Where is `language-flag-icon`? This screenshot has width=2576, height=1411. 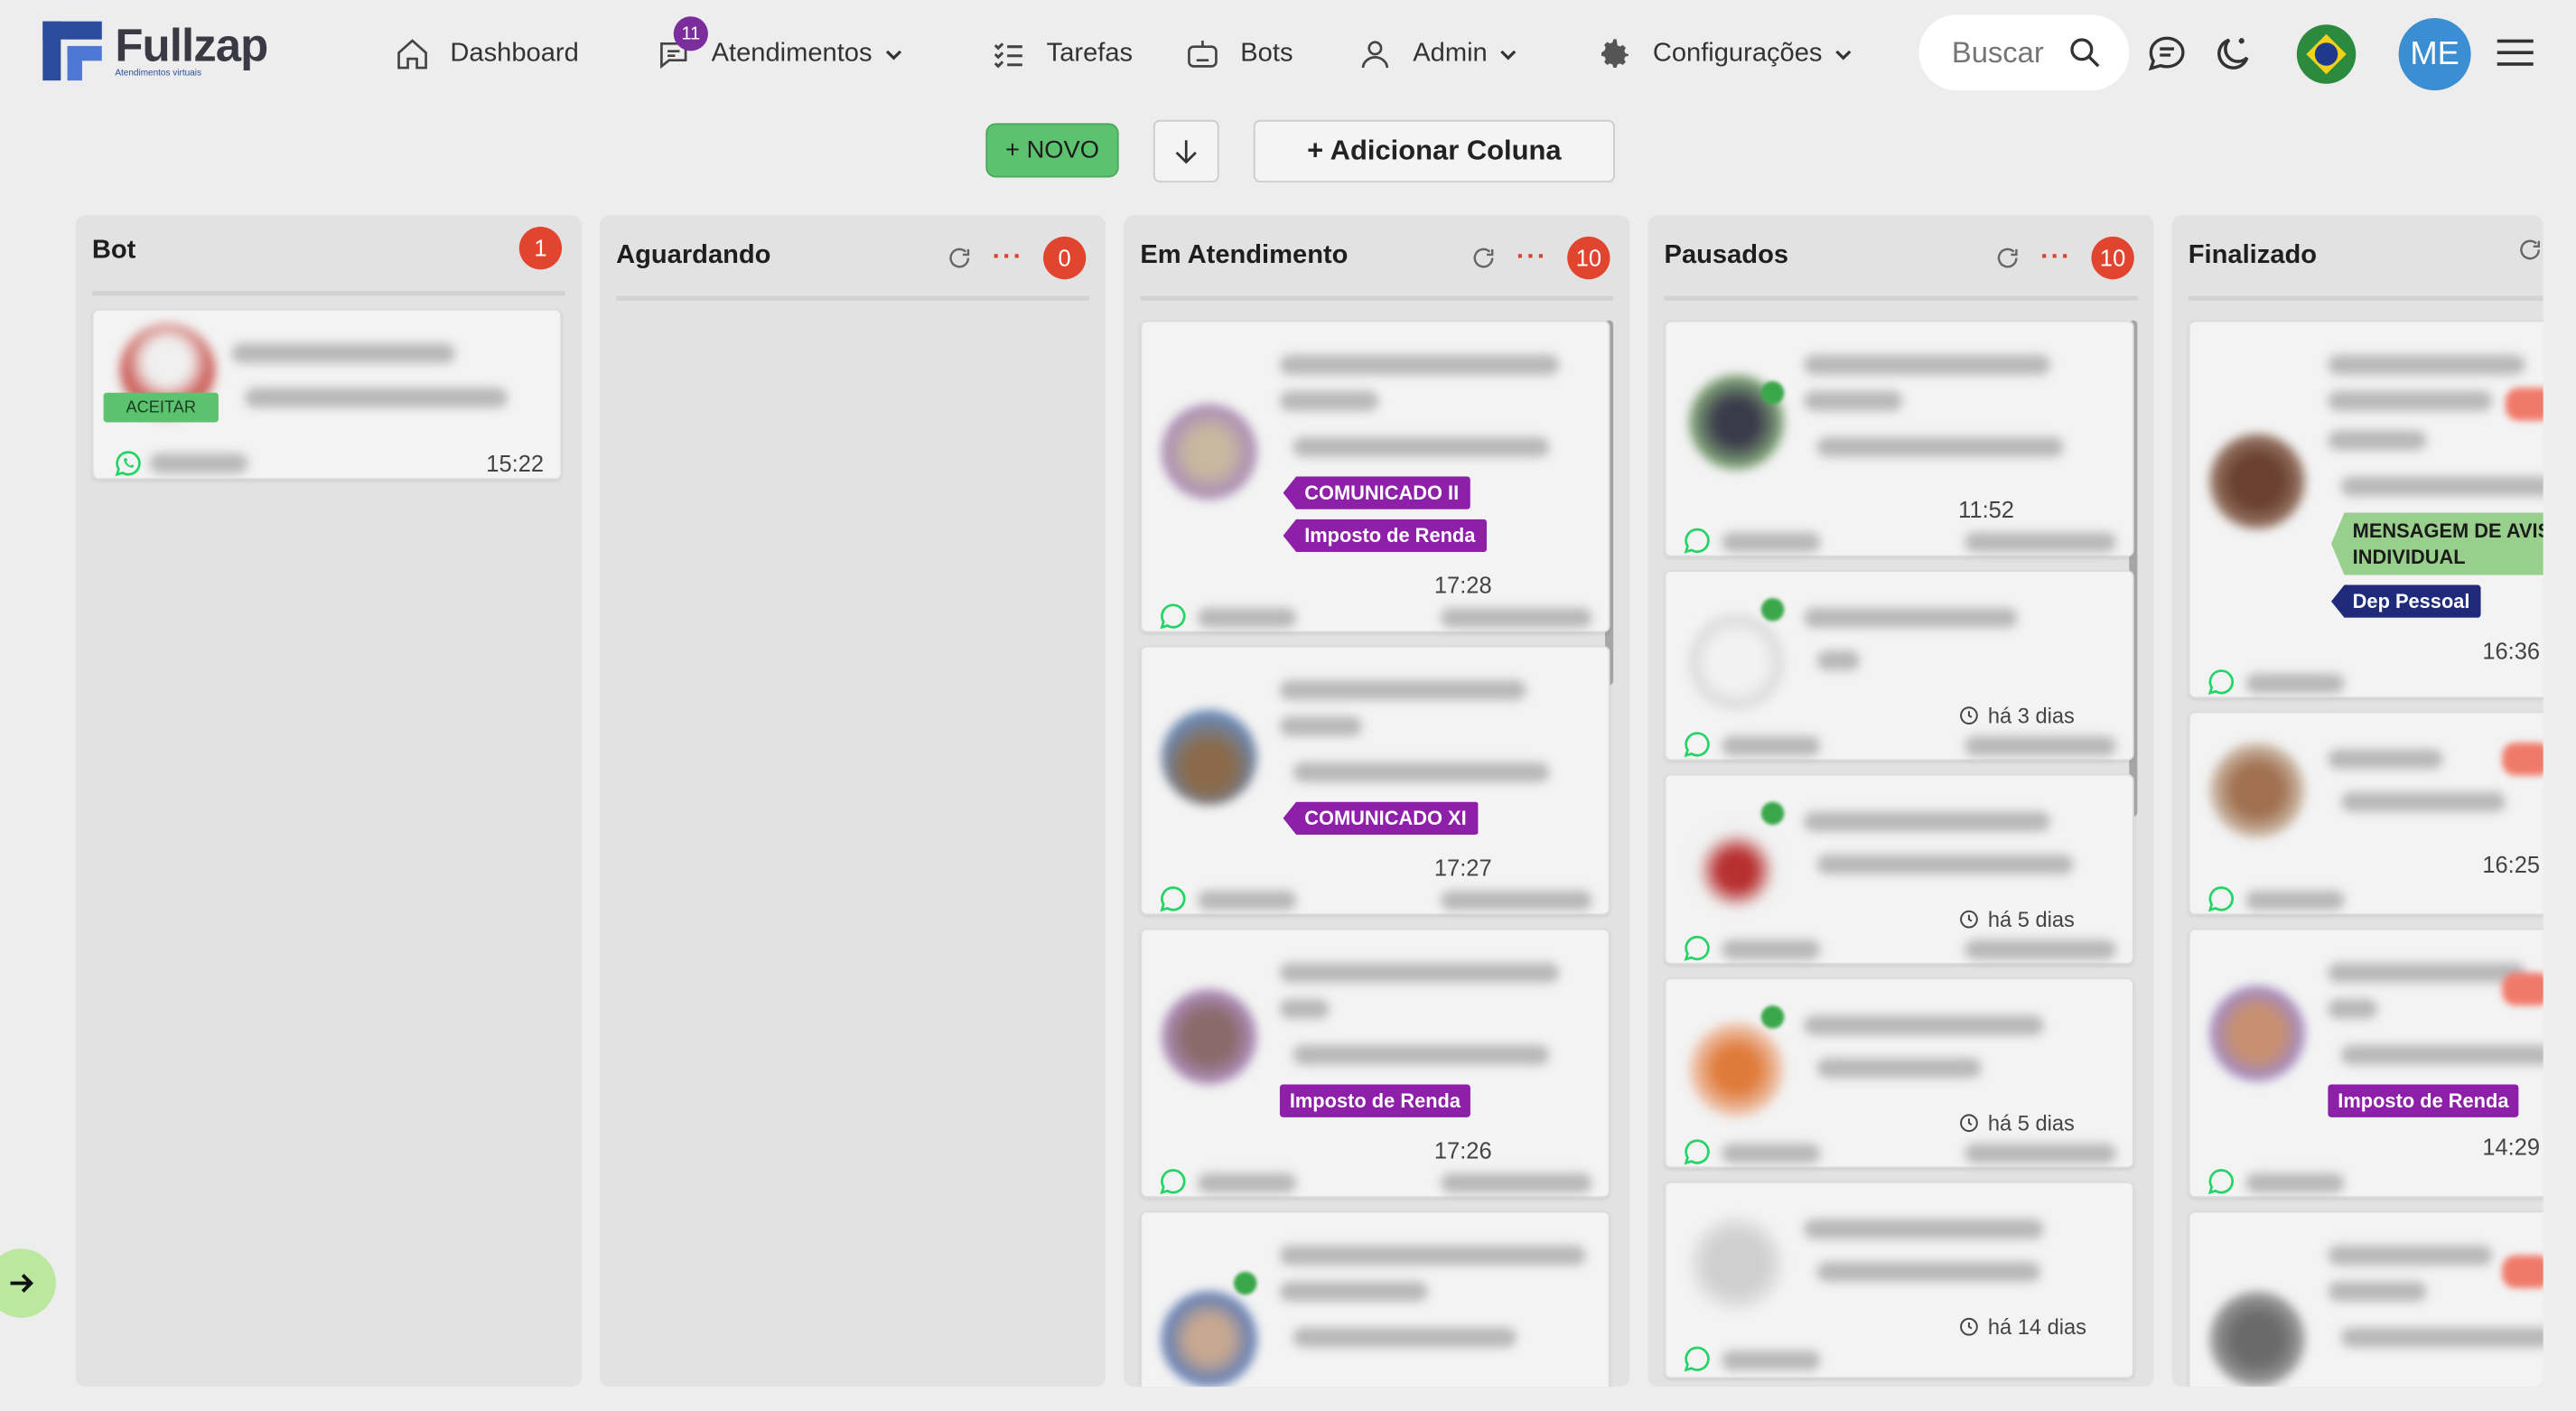 language-flag-icon is located at coordinates (2326, 54).